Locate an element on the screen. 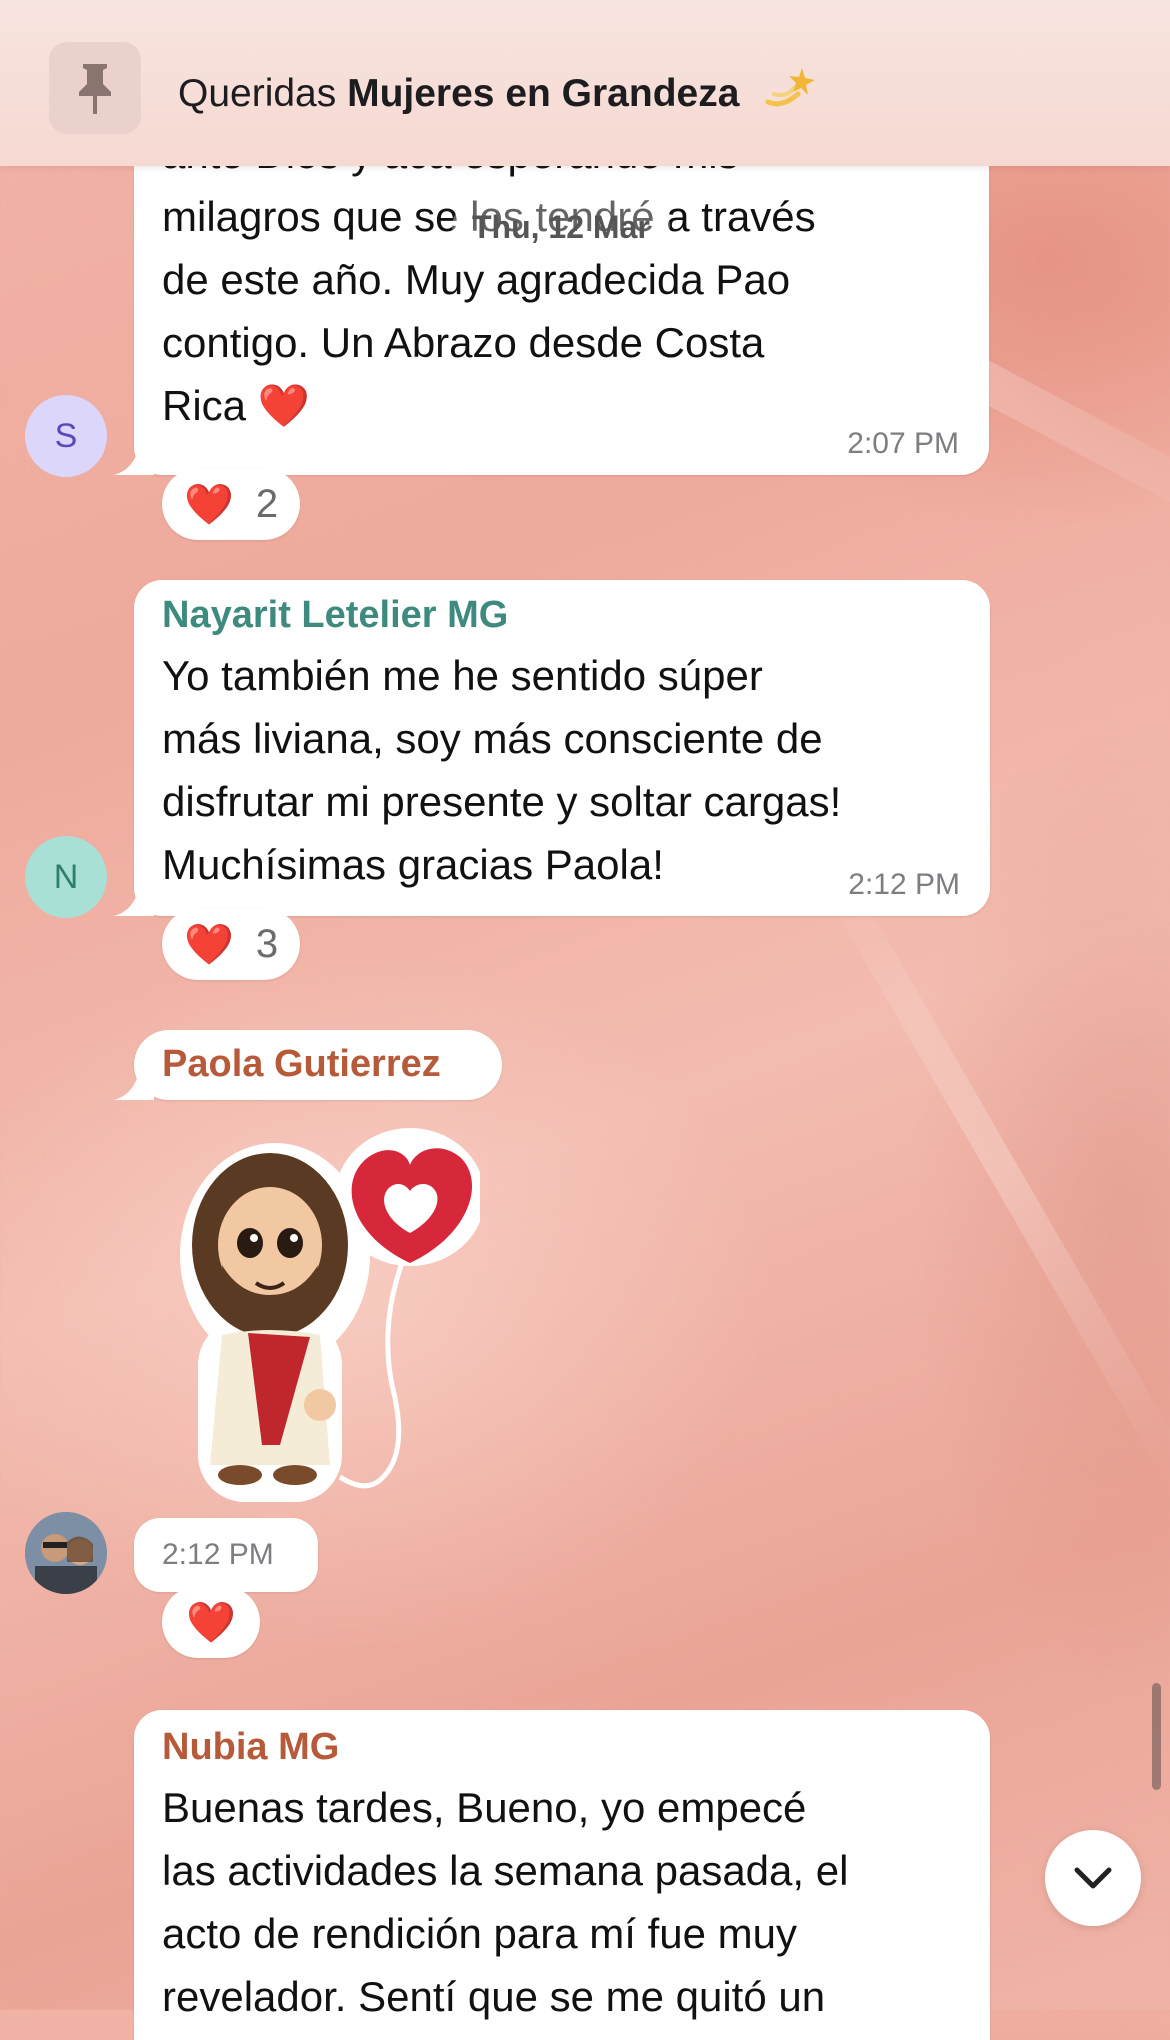  date-separator: Thu, 12 Mar is located at coordinates (561, 227).